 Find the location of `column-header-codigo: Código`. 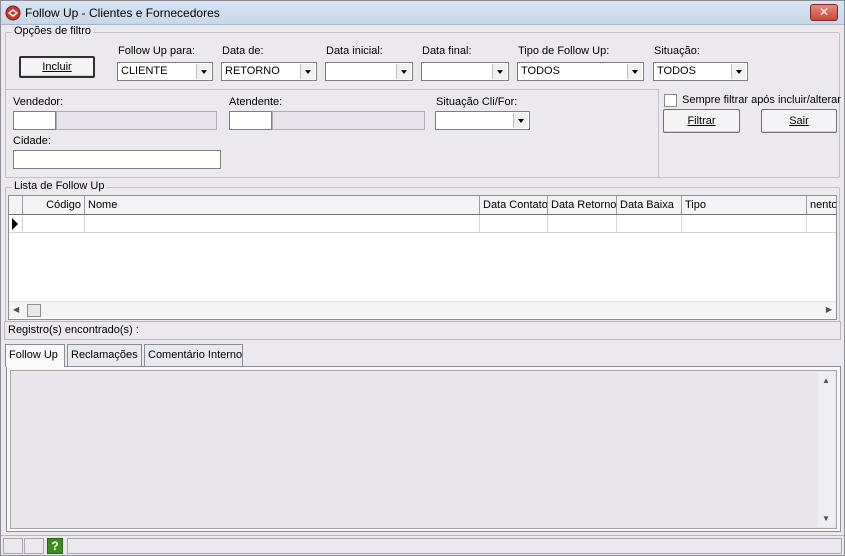

column-header-codigo: Código is located at coordinates (54, 205).